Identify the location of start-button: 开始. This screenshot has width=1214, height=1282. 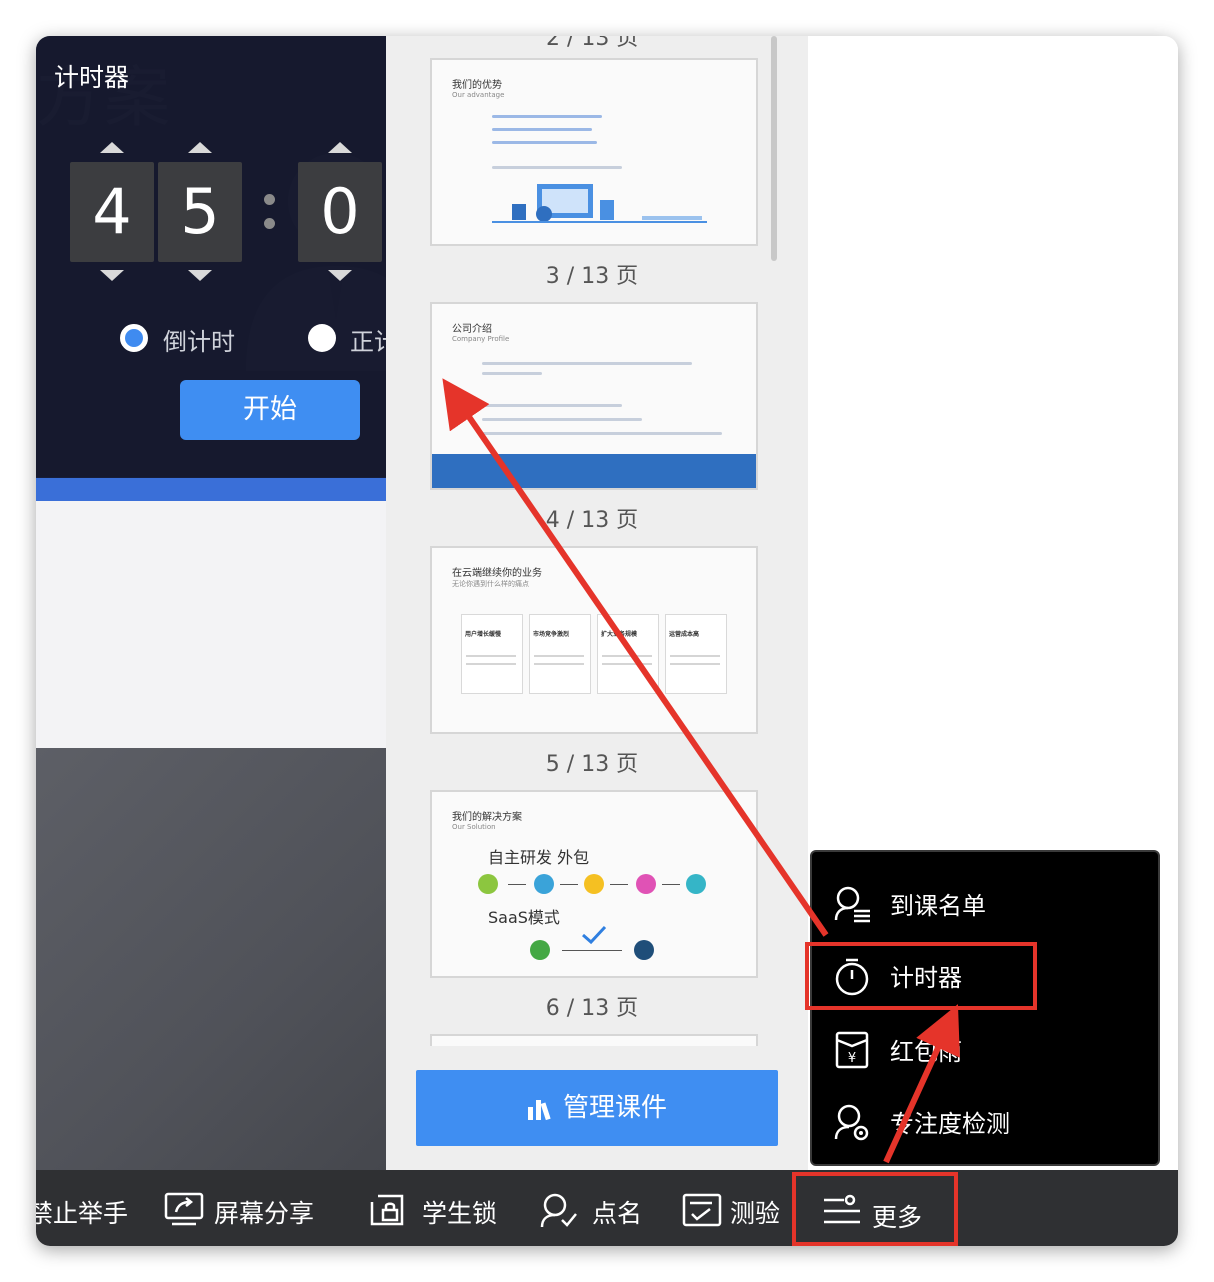
(270, 410).